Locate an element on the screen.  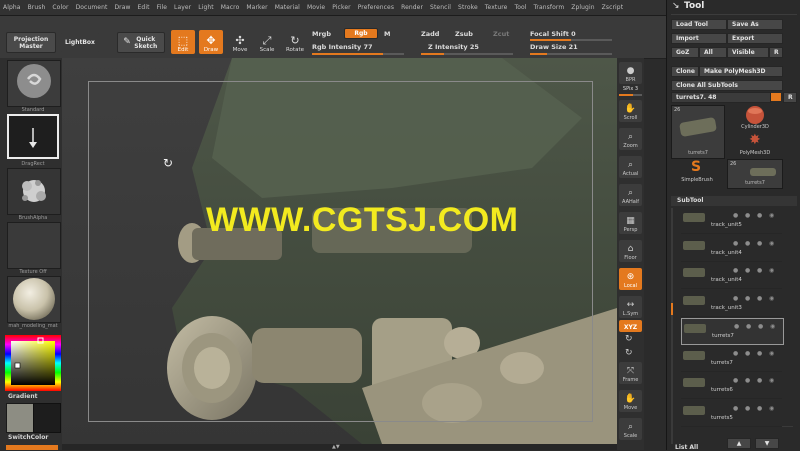
menu-item-zplugin: Zplugin is located at coordinates (583, 7).